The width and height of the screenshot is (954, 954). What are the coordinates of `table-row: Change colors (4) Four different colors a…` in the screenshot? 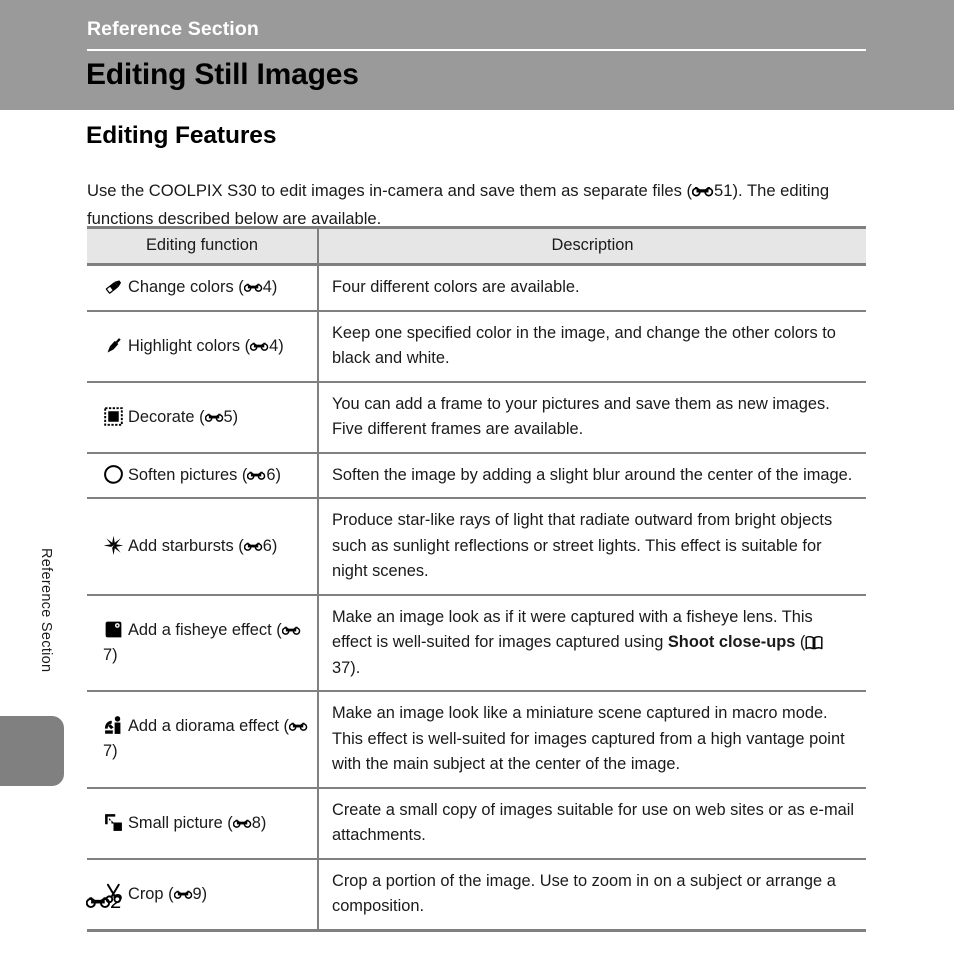 It's located at (476, 288).